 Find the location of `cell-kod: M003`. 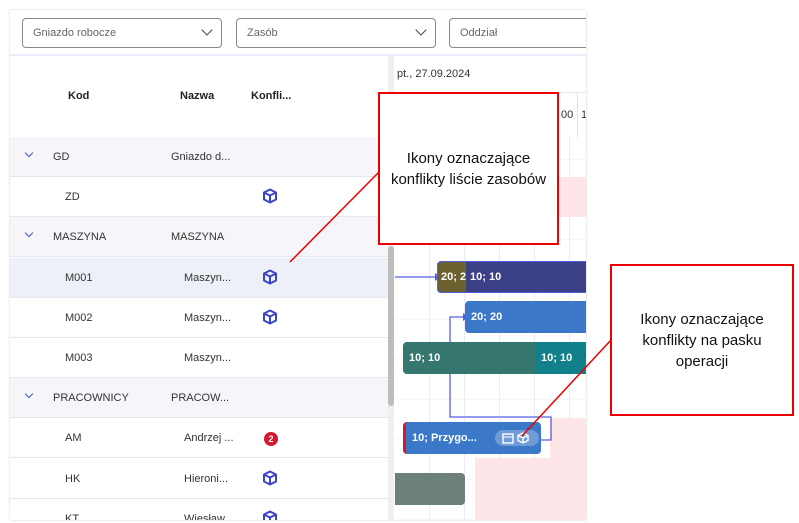

cell-kod: M003 is located at coordinates (79, 358).